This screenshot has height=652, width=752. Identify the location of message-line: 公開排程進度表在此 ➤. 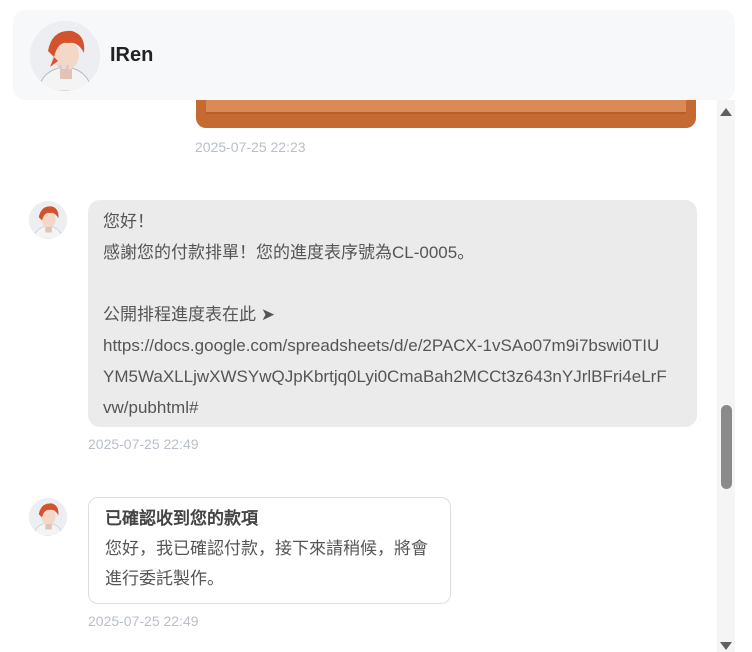
(189, 314).